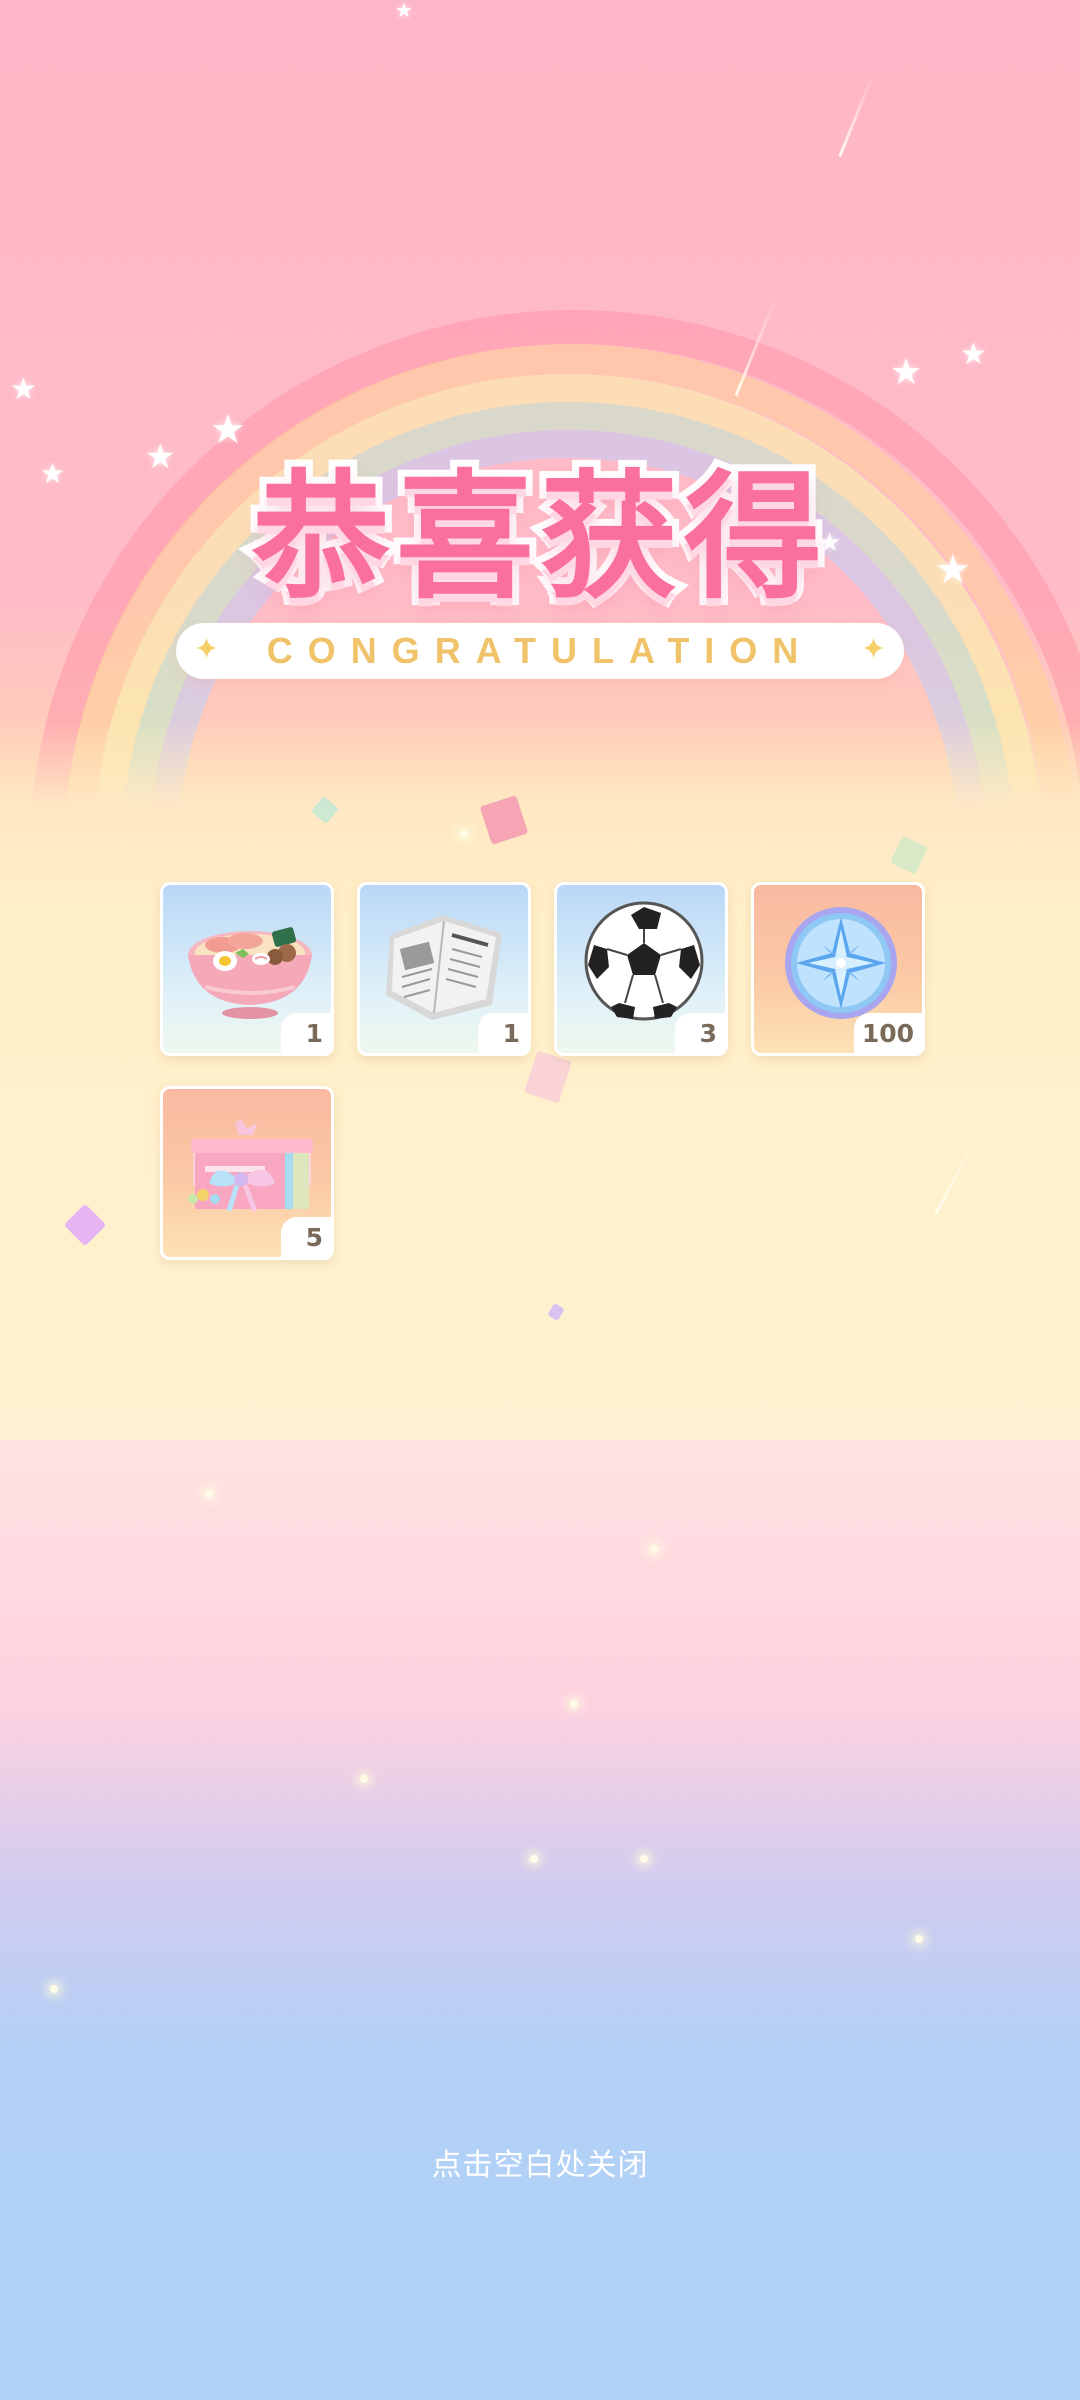  I want to click on reward-item-ramen: 1, so click(247, 969).